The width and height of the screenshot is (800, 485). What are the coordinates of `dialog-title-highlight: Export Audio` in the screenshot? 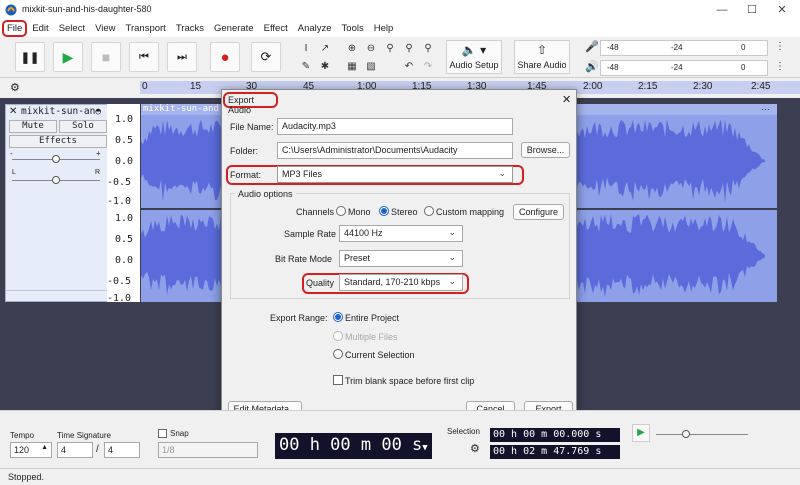 It's located at (250, 103).